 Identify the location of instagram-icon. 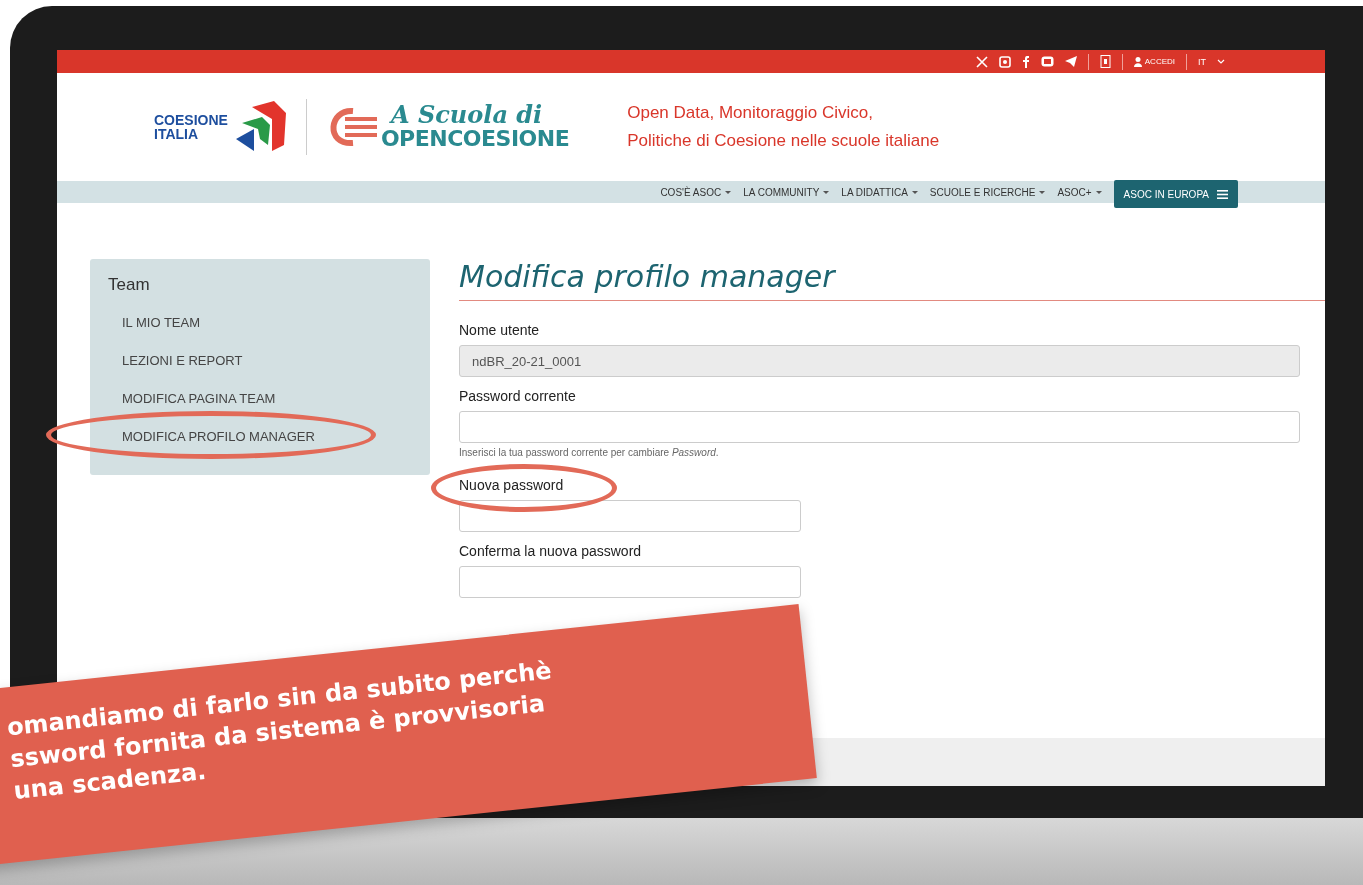
(1004, 61).